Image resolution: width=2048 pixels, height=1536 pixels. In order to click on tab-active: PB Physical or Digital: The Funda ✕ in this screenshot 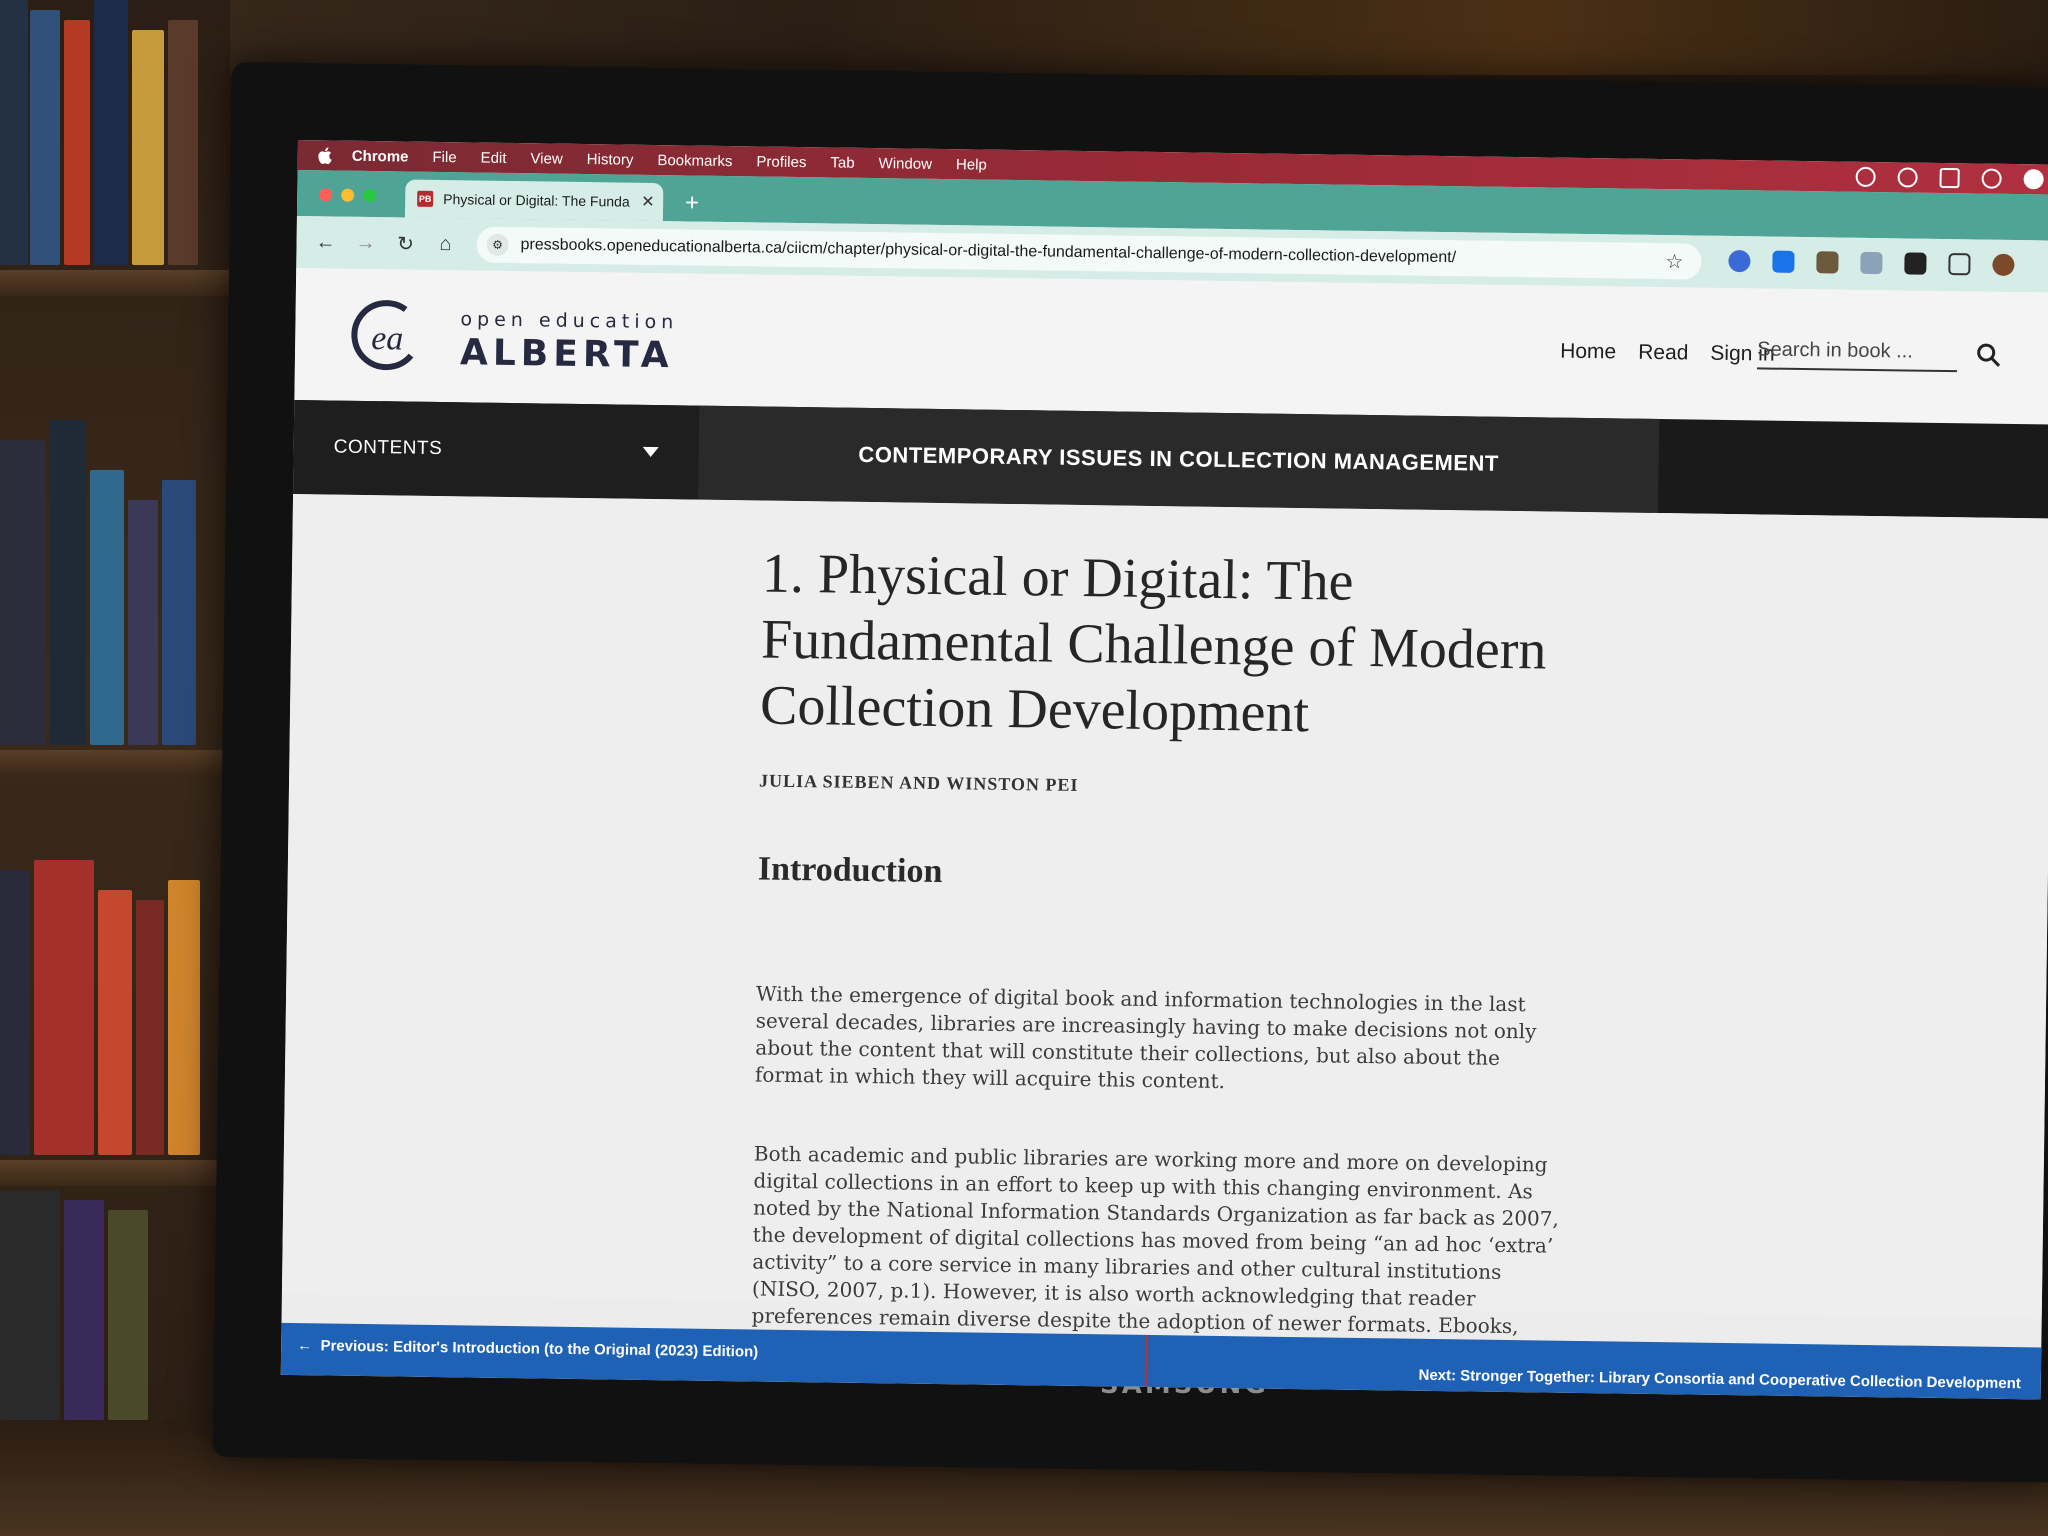, I will do `click(534, 200)`.